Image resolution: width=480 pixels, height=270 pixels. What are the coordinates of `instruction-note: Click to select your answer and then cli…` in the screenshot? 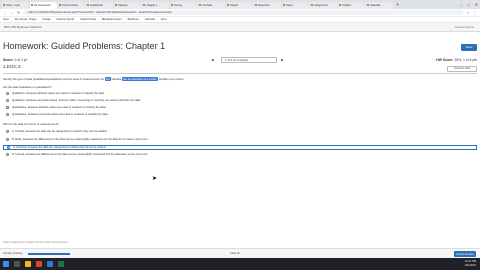 It's located at (36, 242).